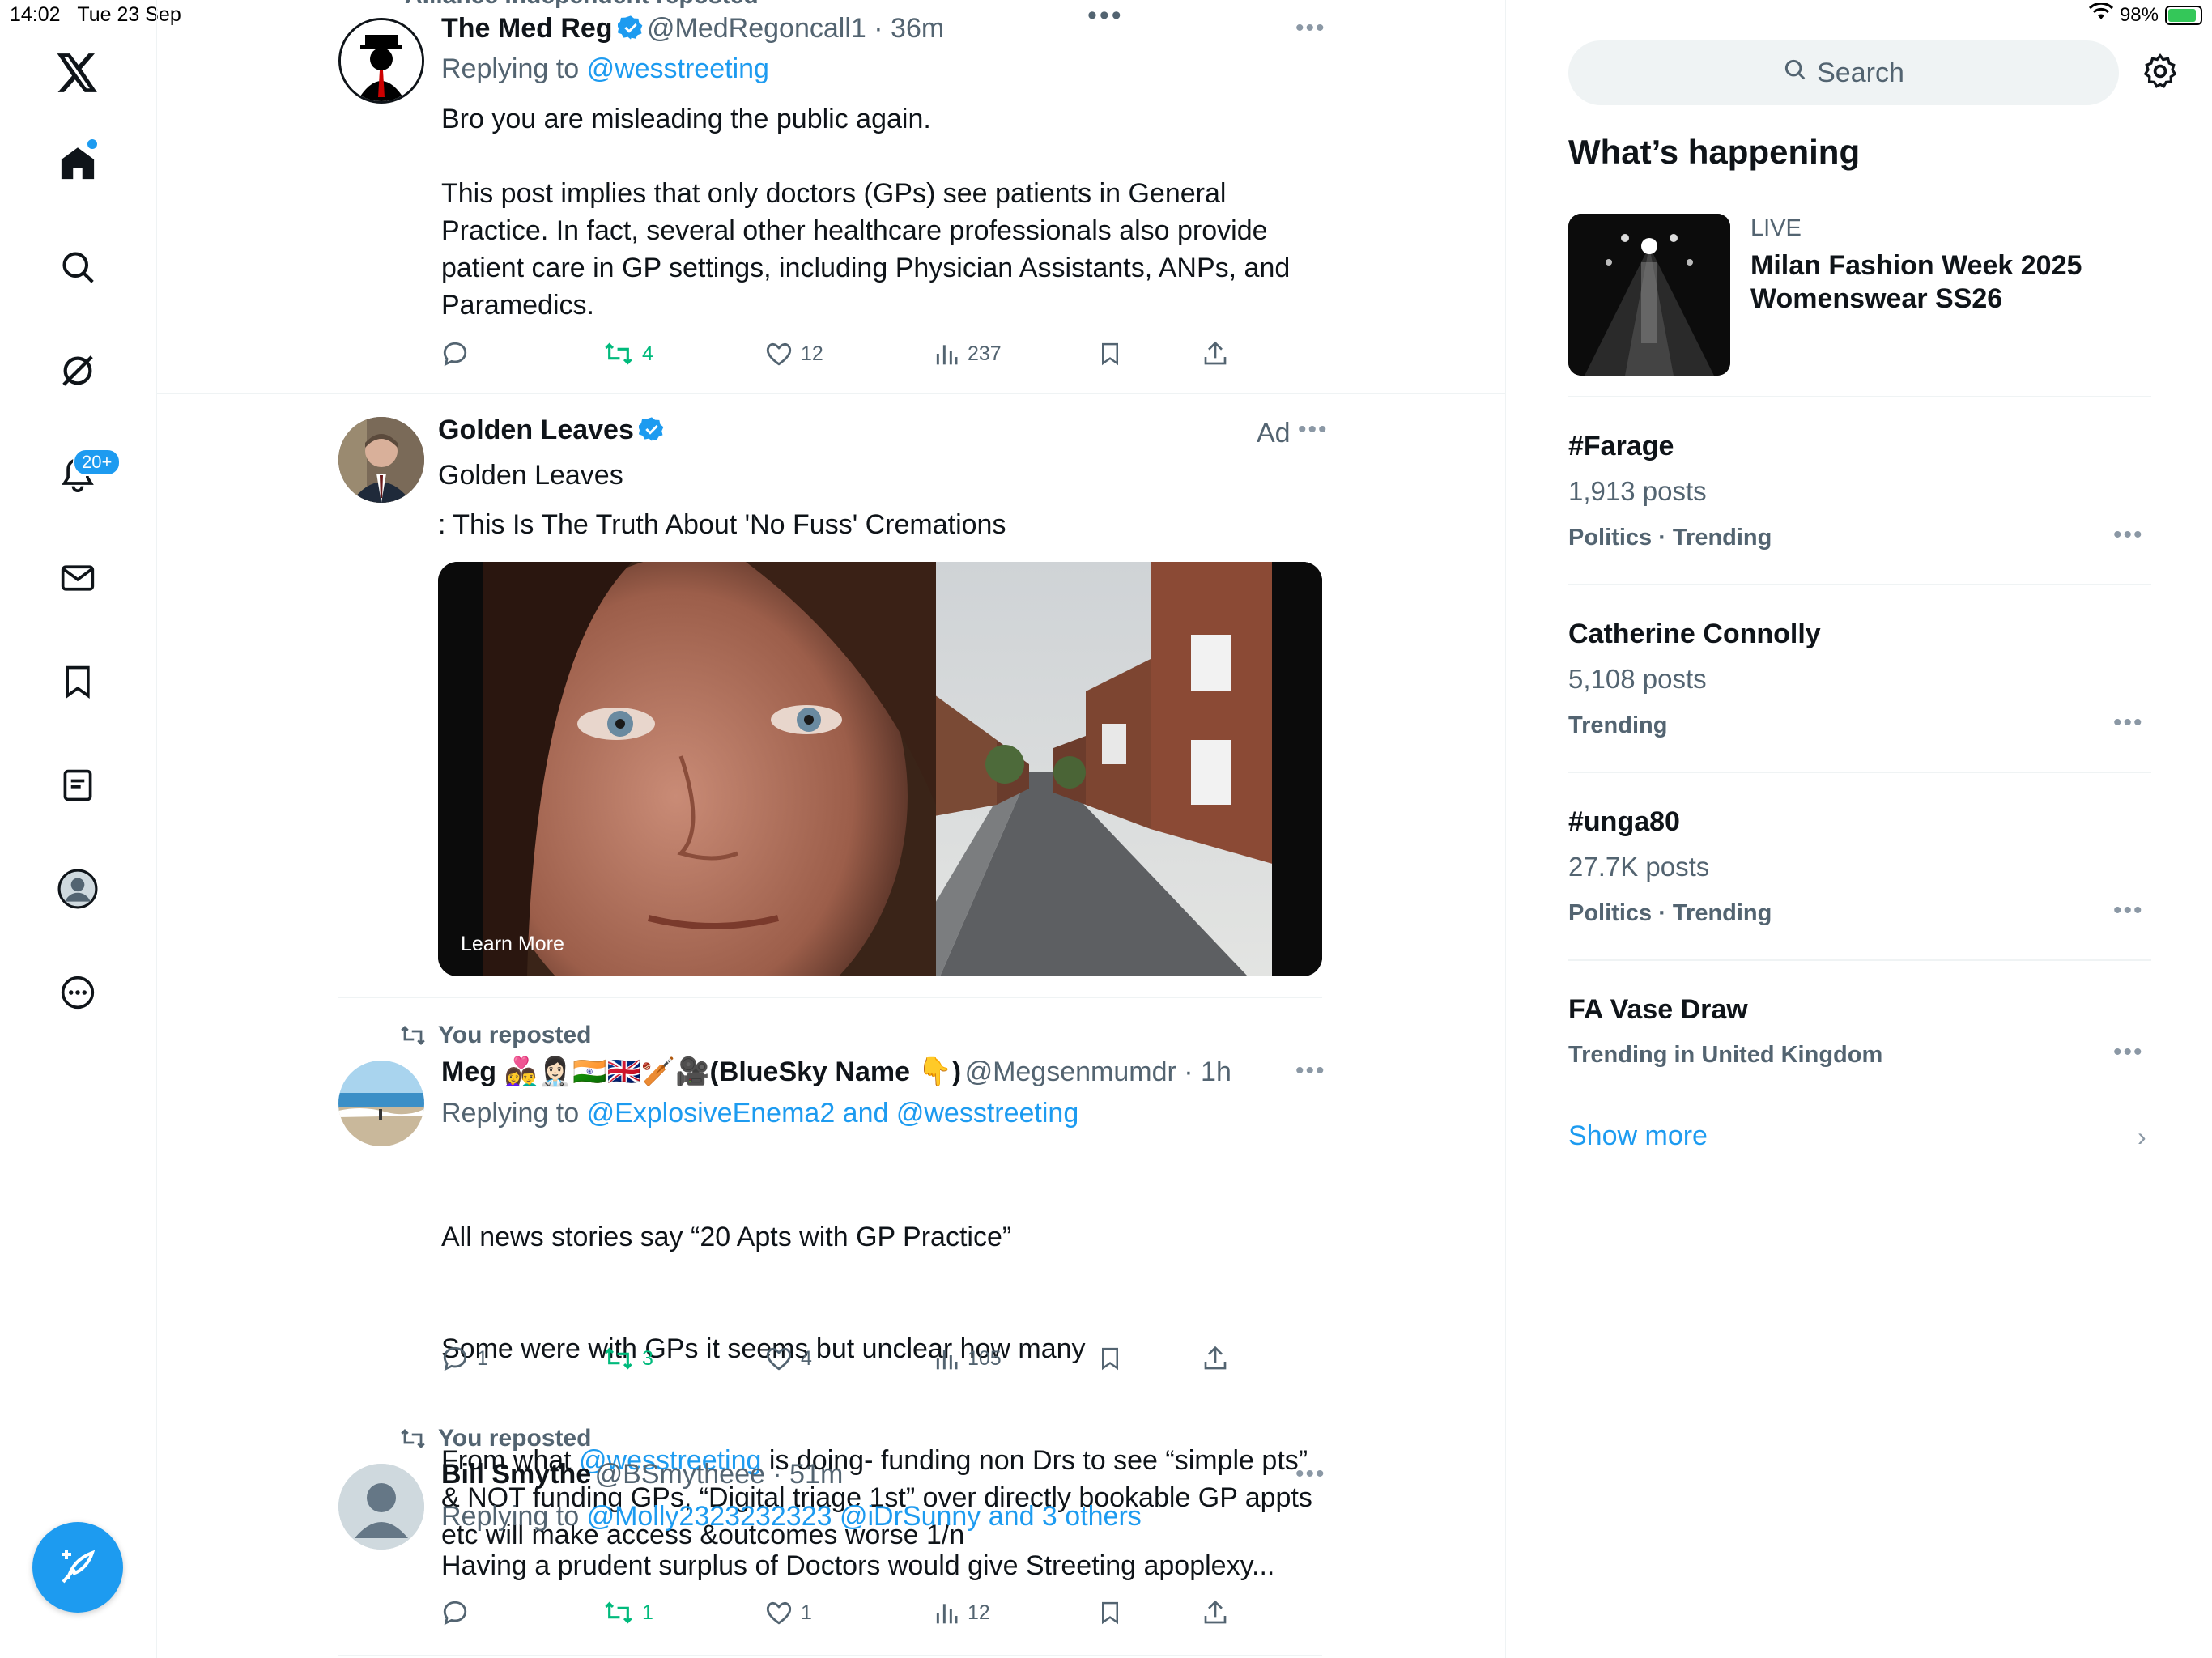  I want to click on like-count: 12, so click(812, 353).